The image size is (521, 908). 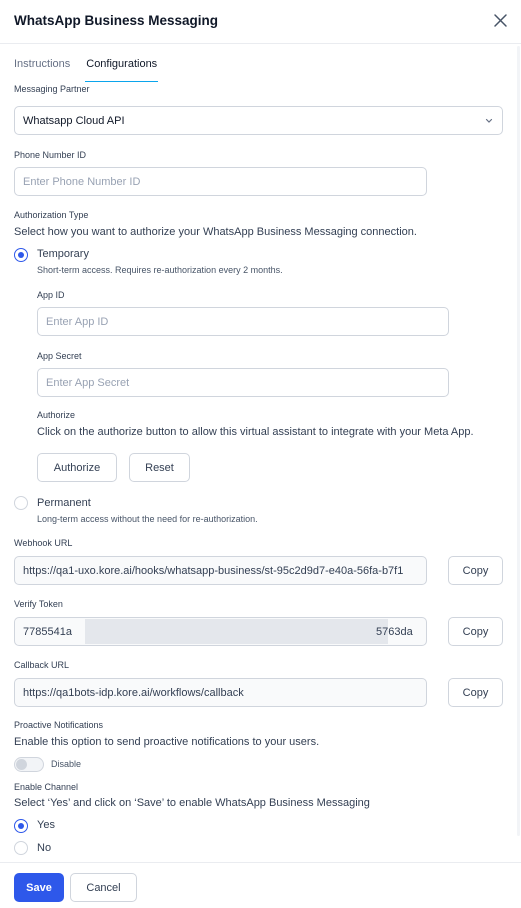 I want to click on app-secret-field, so click(x=243, y=382).